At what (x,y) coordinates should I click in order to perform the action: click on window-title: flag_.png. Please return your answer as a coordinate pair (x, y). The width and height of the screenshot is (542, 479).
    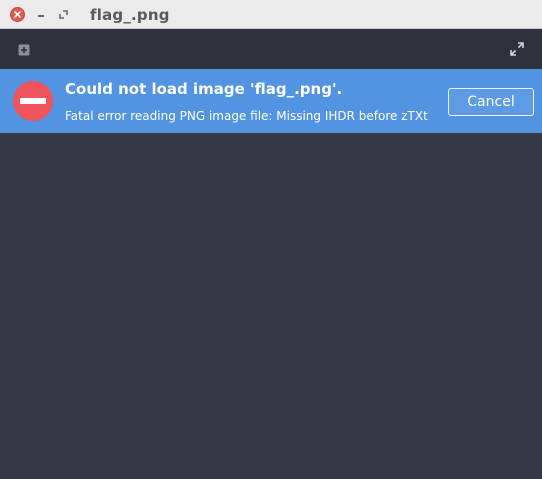
    Looking at the image, I should click on (130, 15).